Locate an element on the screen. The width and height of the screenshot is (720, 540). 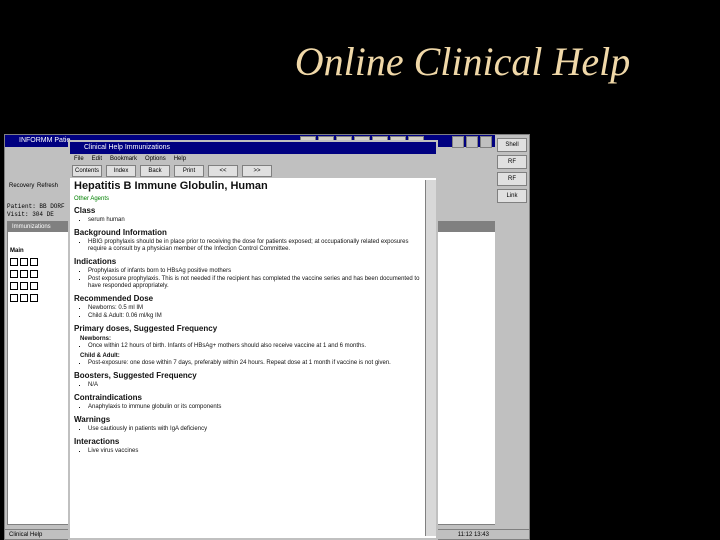
list-item: serum human is located at coordinates (256, 220).